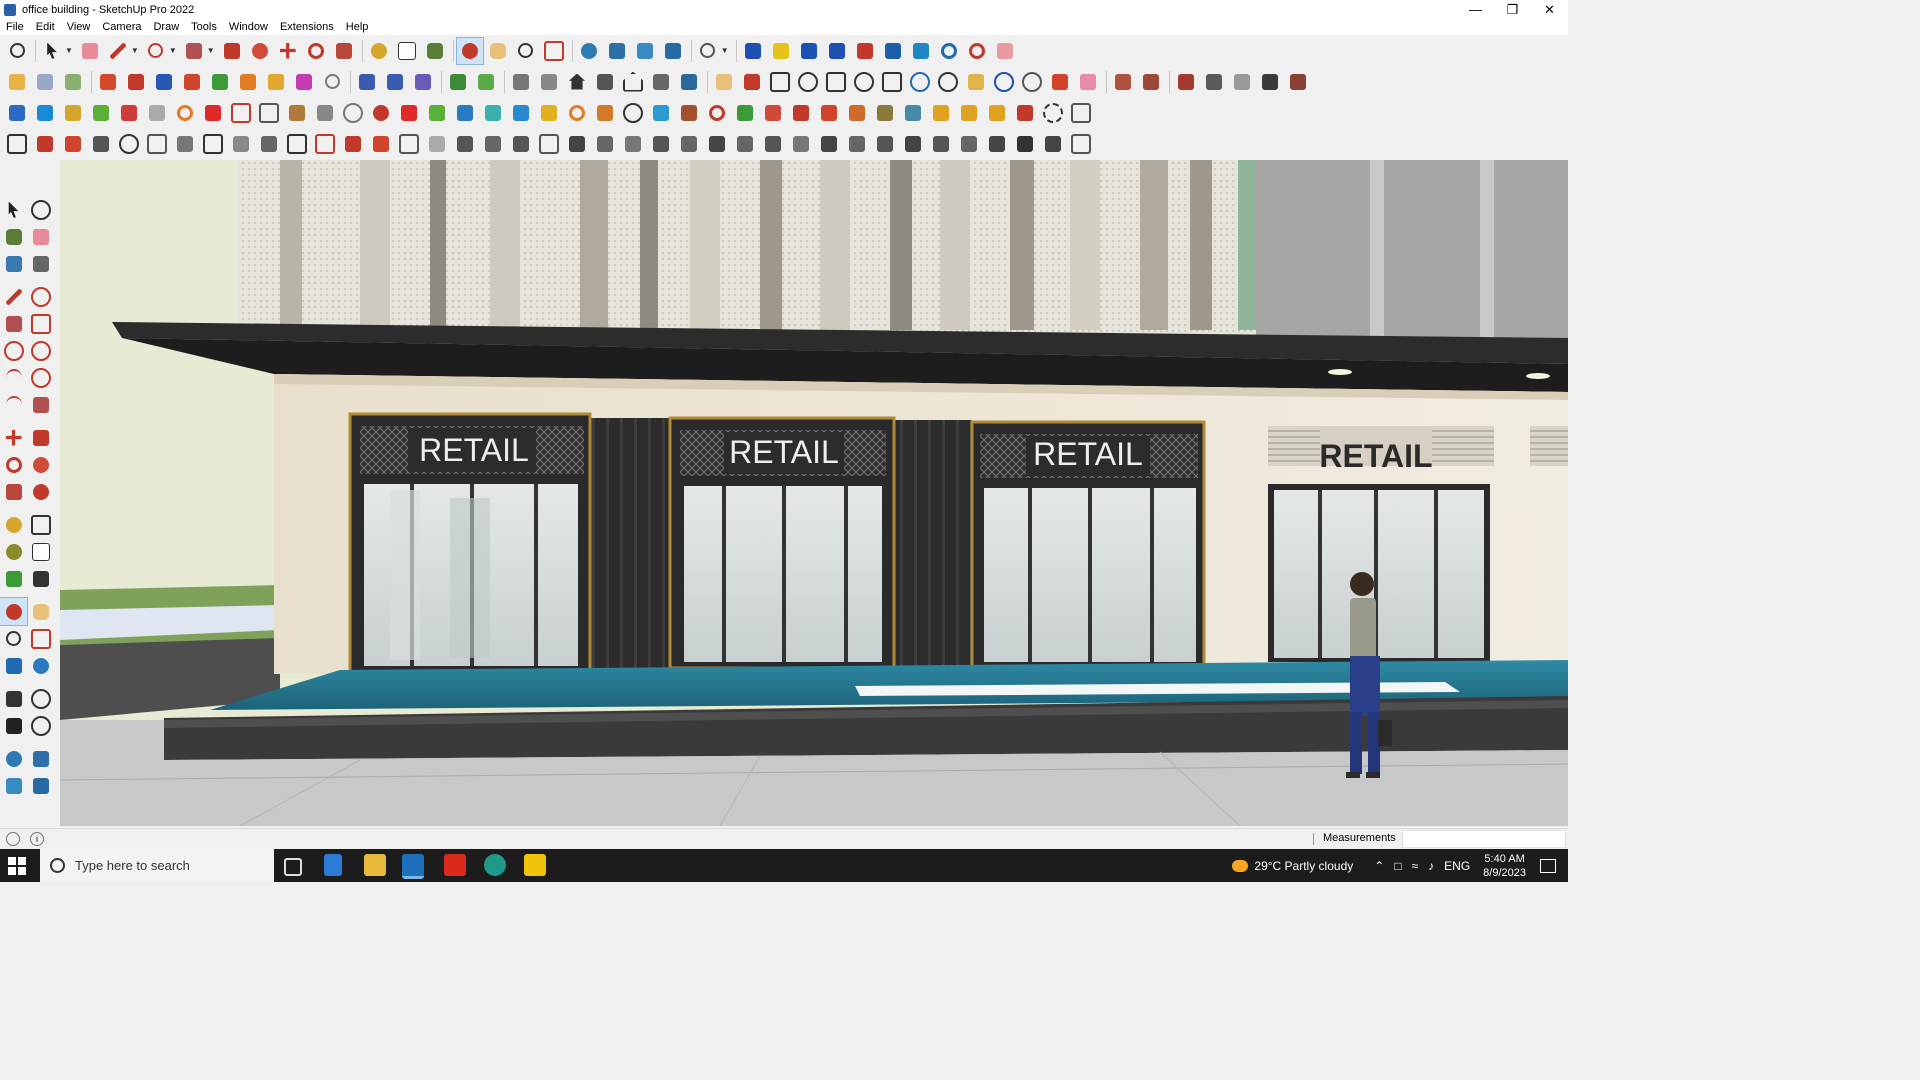 This screenshot has height=1080, width=1920. I want to click on tool-4-4-icon, so click(101, 144).